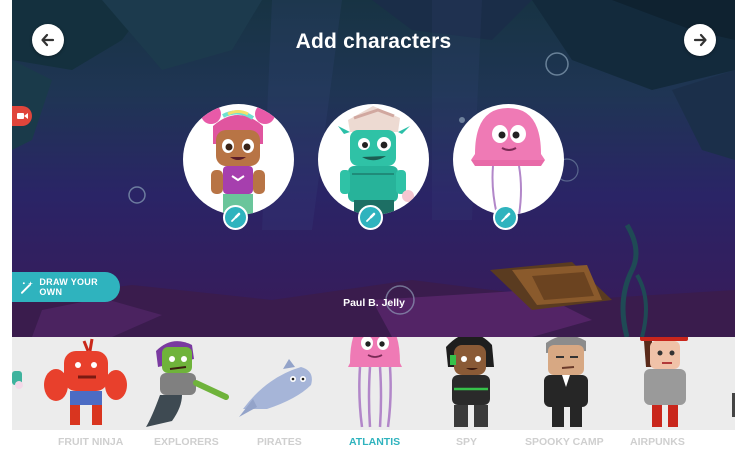  What do you see at coordinates (732, 383) in the screenshot?
I see `tray-character-partial-right` at bounding box center [732, 383].